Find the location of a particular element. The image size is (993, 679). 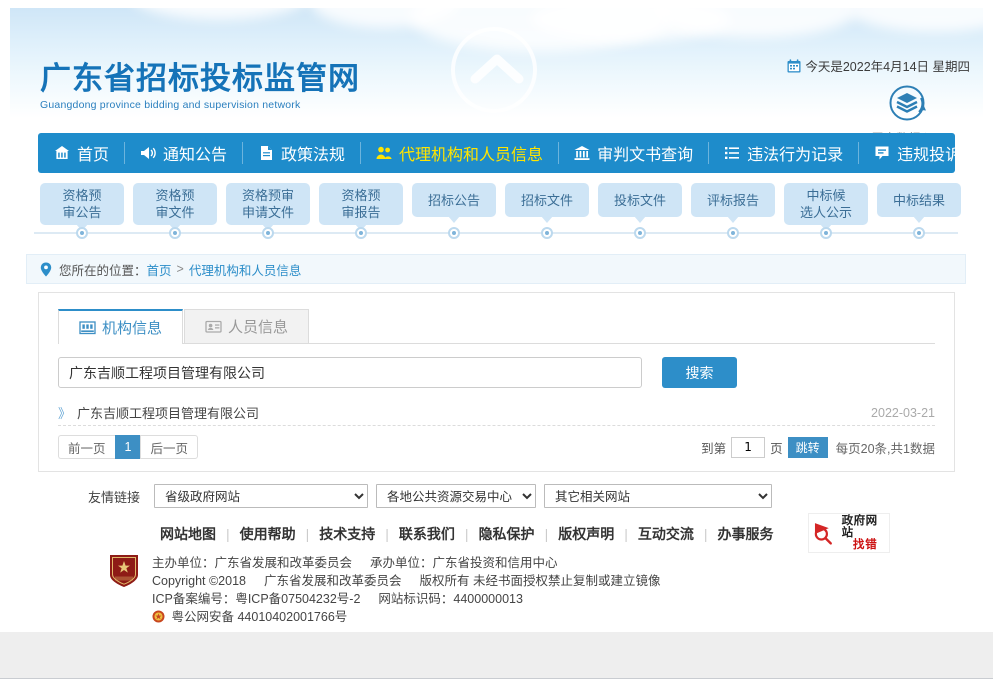

step-line2: 申请文件 is located at coordinates (267, 212).